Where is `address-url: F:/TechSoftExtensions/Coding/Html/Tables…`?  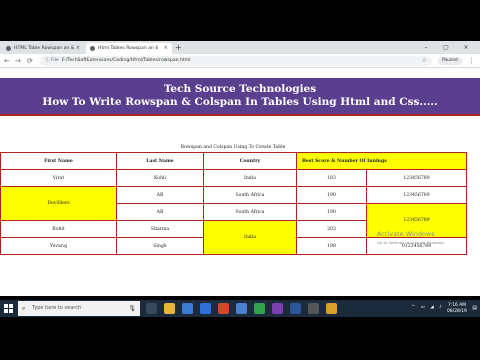 address-url: F:/TechSoftExtensions/Coding/Html/Tables… is located at coordinates (126, 60).